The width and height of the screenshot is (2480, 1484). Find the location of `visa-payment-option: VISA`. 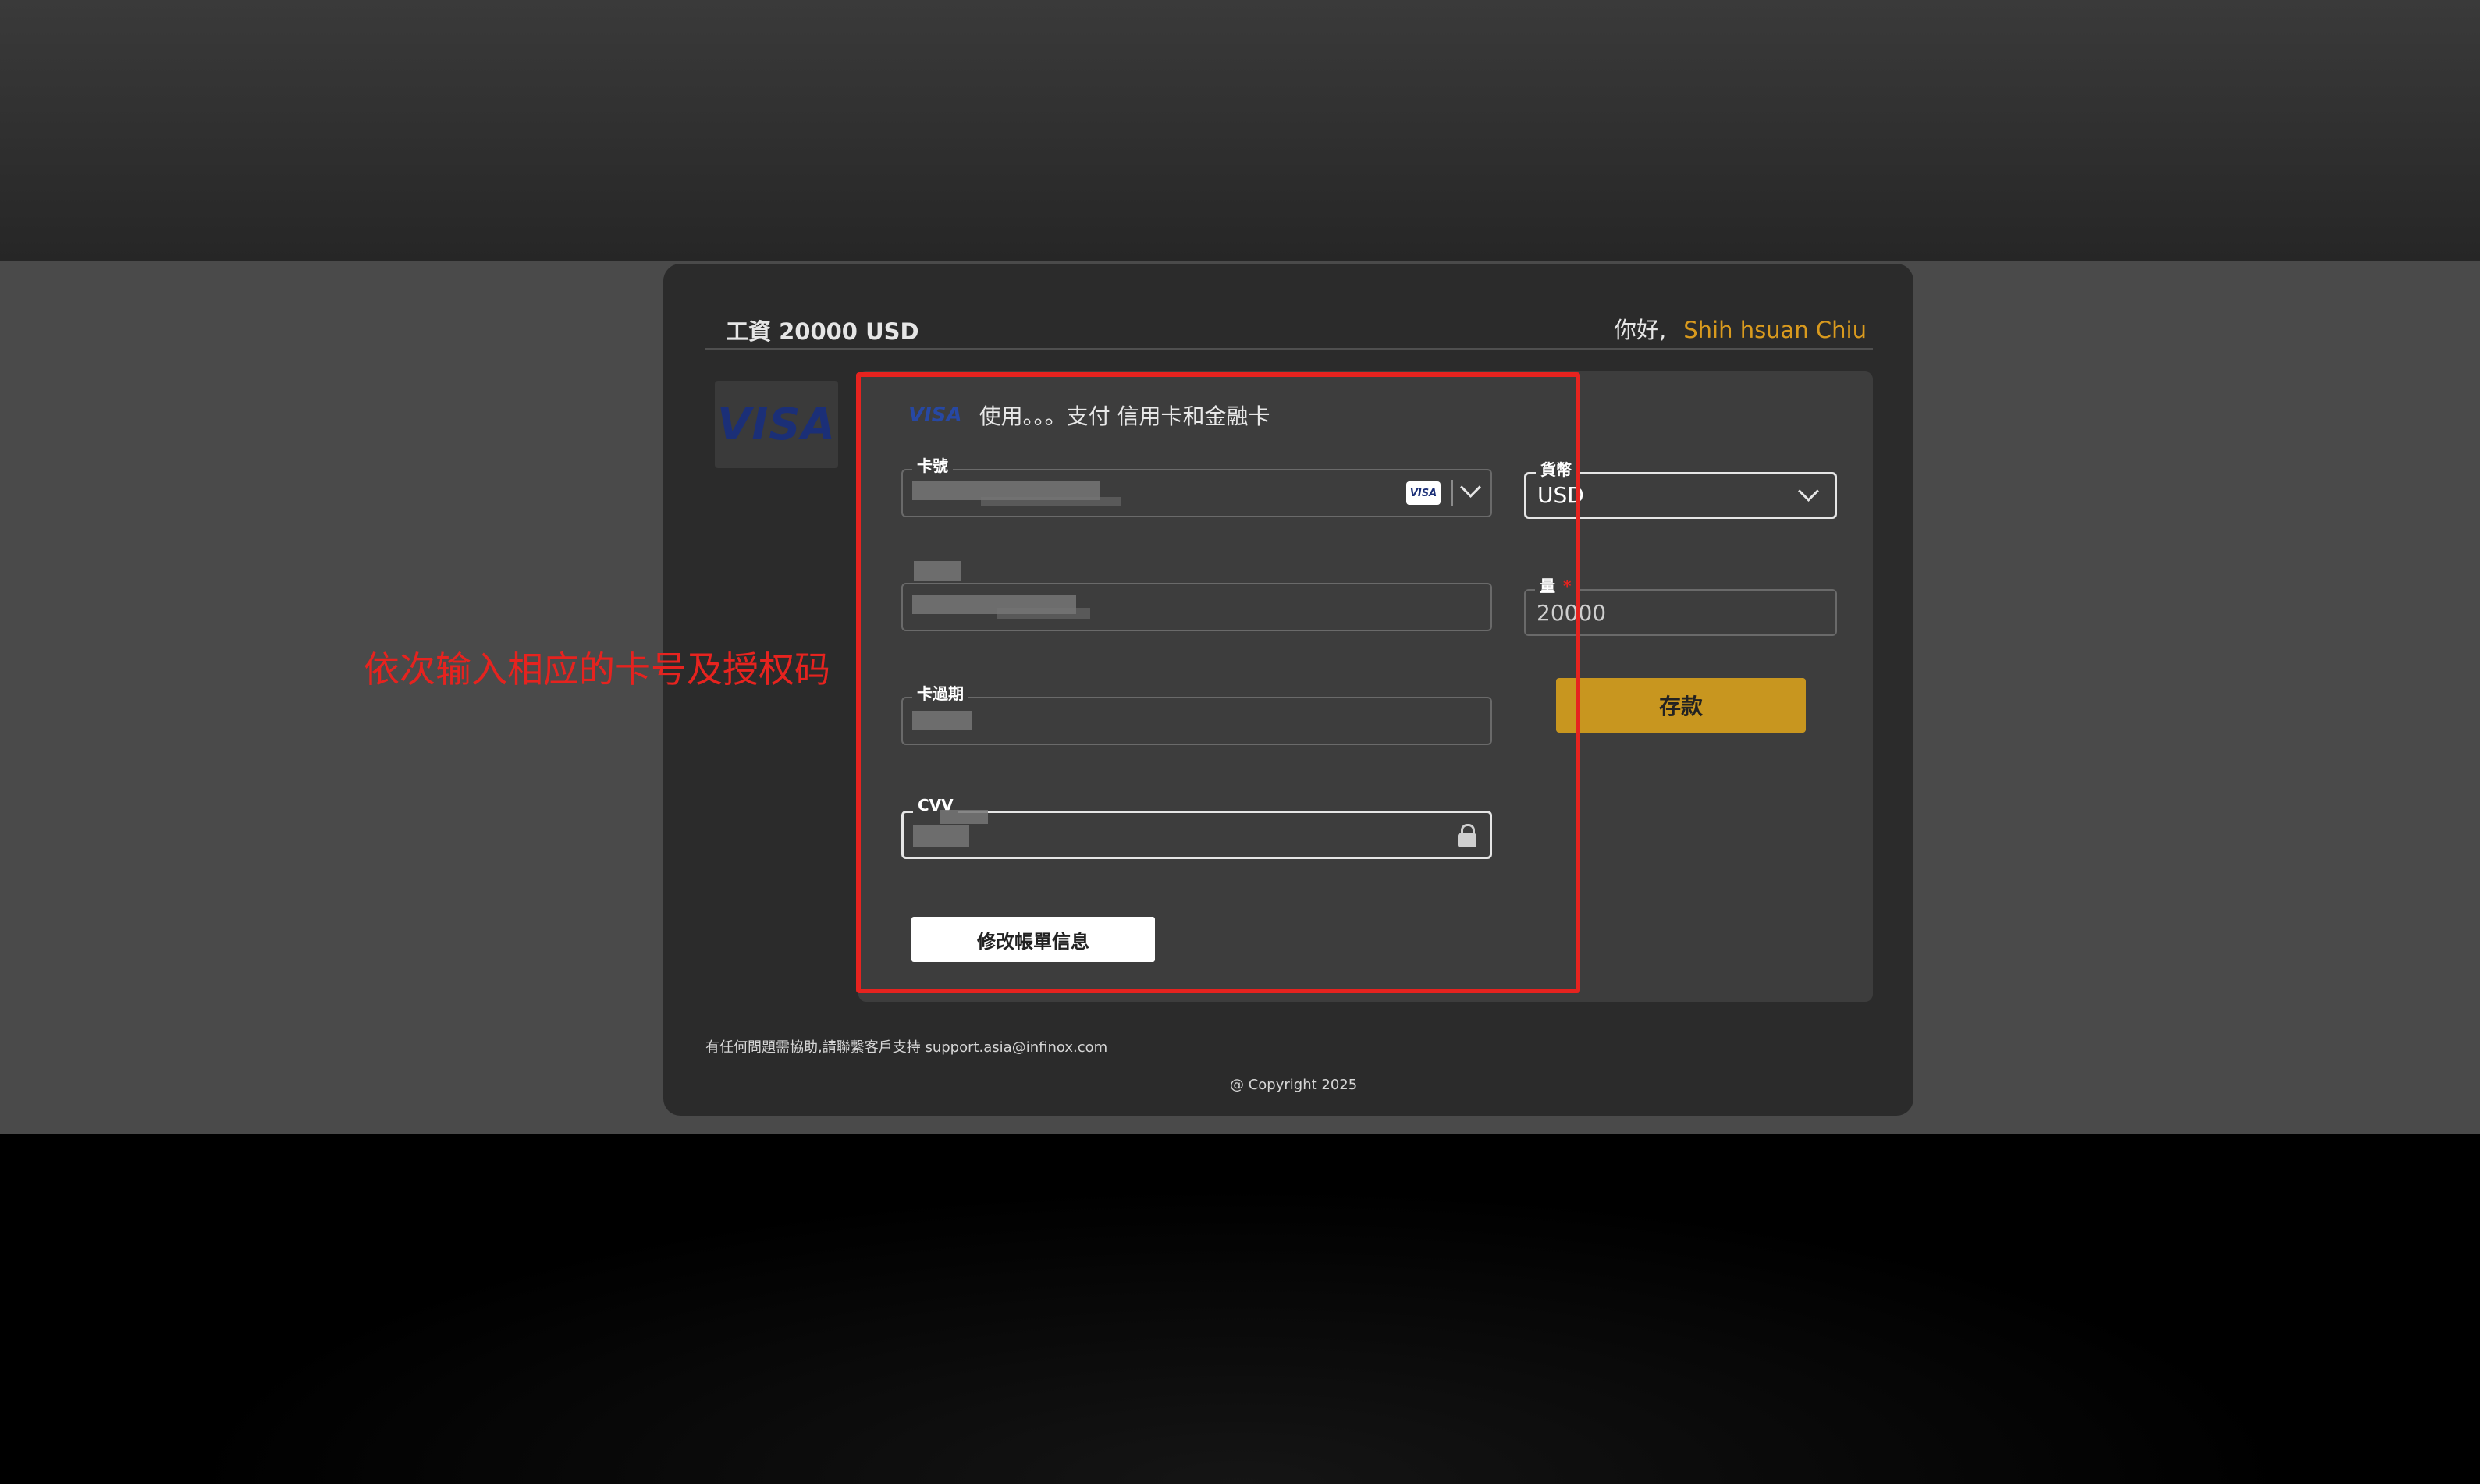

visa-payment-option: VISA is located at coordinates (776, 425).